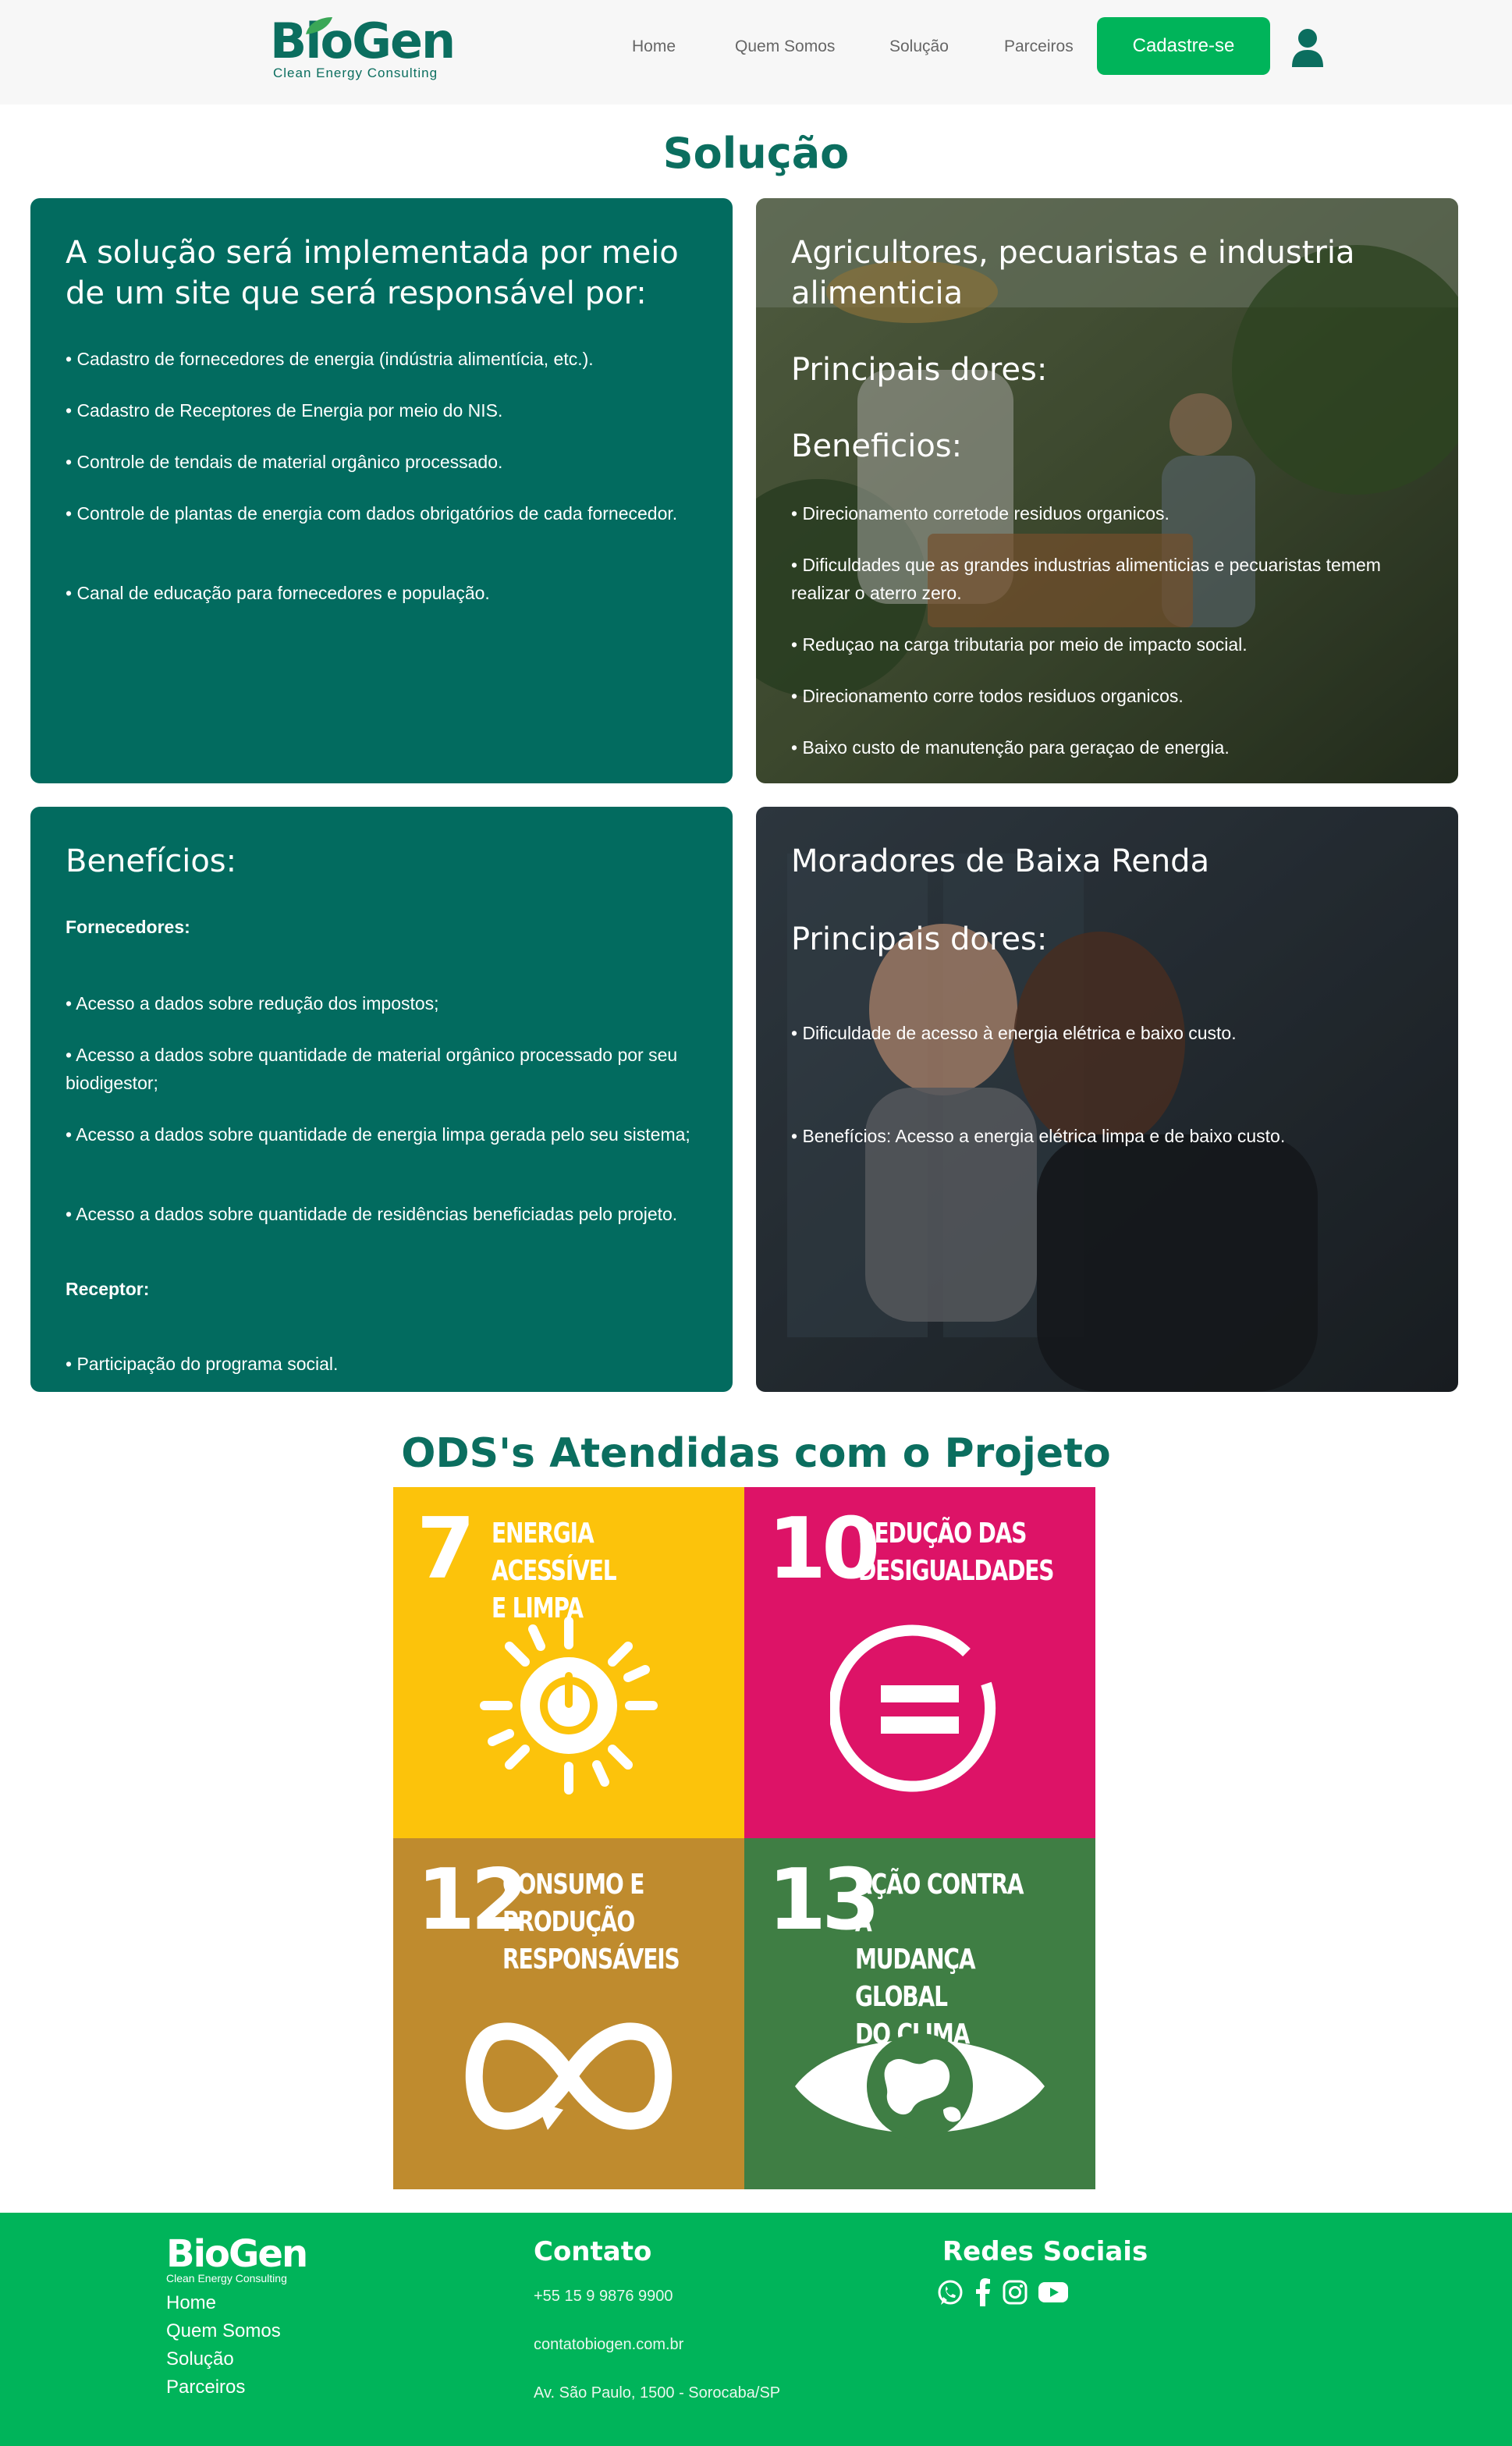  I want to click on nav-solucao: Solução, so click(919, 46).